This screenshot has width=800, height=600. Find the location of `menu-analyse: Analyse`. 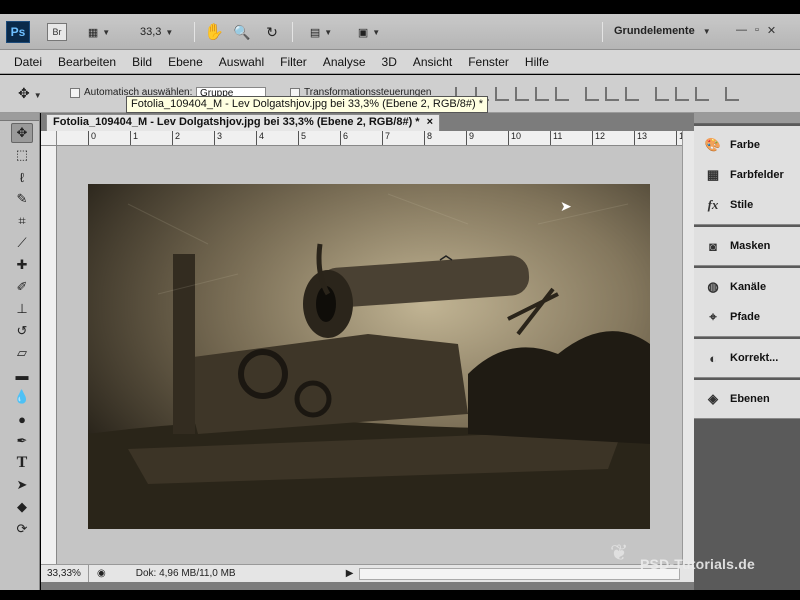

menu-analyse: Analyse is located at coordinates (344, 62).